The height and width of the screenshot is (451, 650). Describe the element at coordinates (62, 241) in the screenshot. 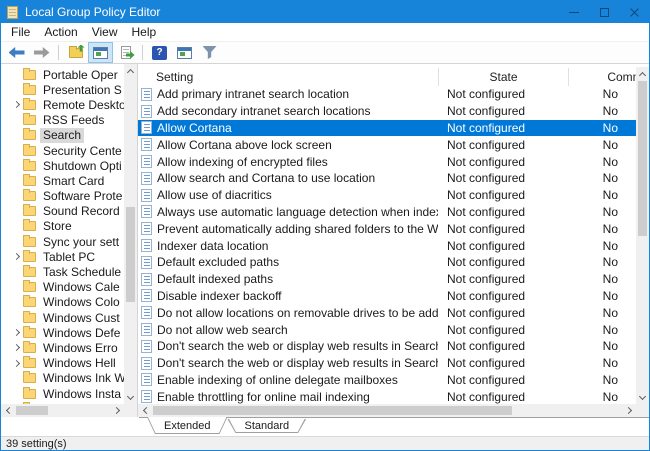

I see `tree-item-sync-your-sett: Sync your sett` at that location.